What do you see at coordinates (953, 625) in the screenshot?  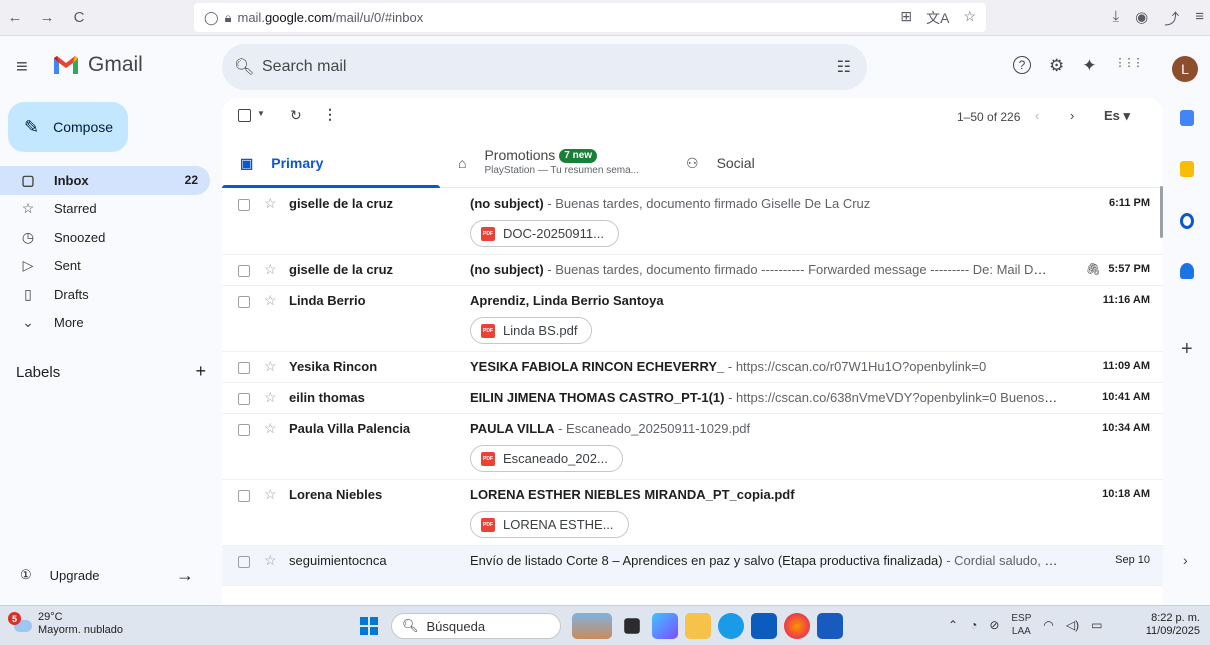 I see `tray-expand-icon: ⌃` at bounding box center [953, 625].